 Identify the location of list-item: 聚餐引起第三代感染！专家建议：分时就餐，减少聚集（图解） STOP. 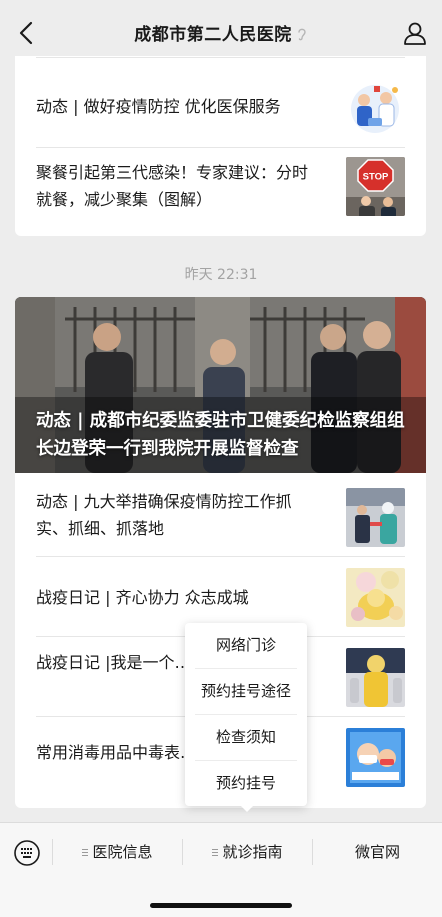
(220, 192).